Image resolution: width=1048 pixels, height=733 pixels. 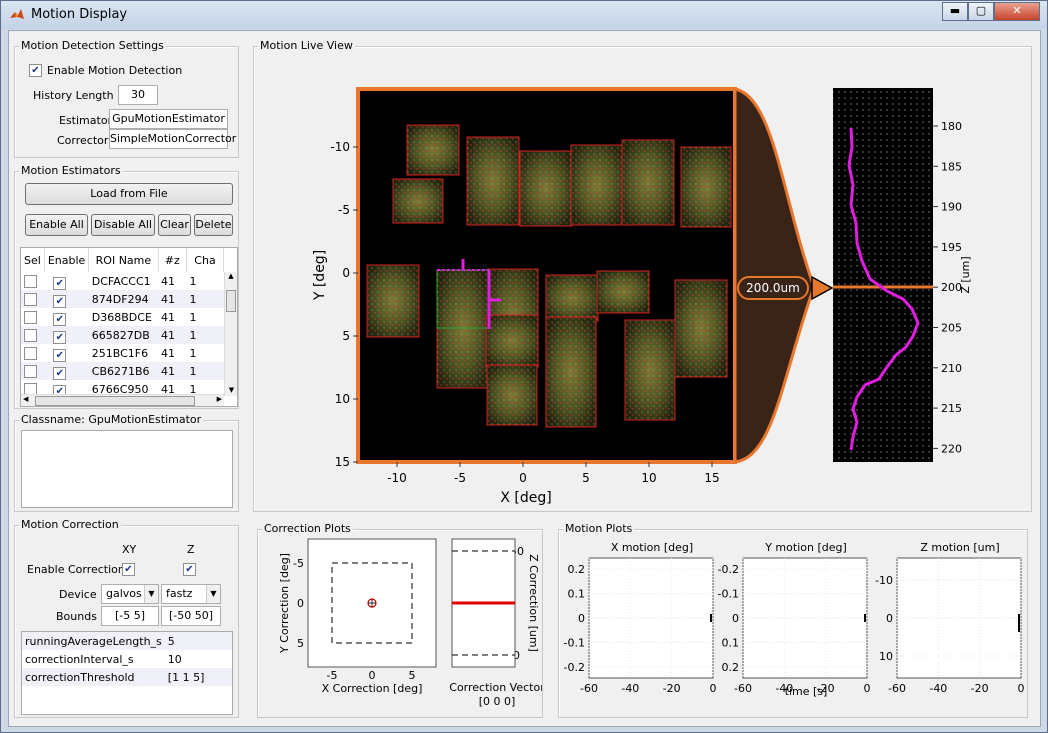 What do you see at coordinates (959, 547) in the screenshot?
I see `z-motion-title: Z motion [um]` at bounding box center [959, 547].